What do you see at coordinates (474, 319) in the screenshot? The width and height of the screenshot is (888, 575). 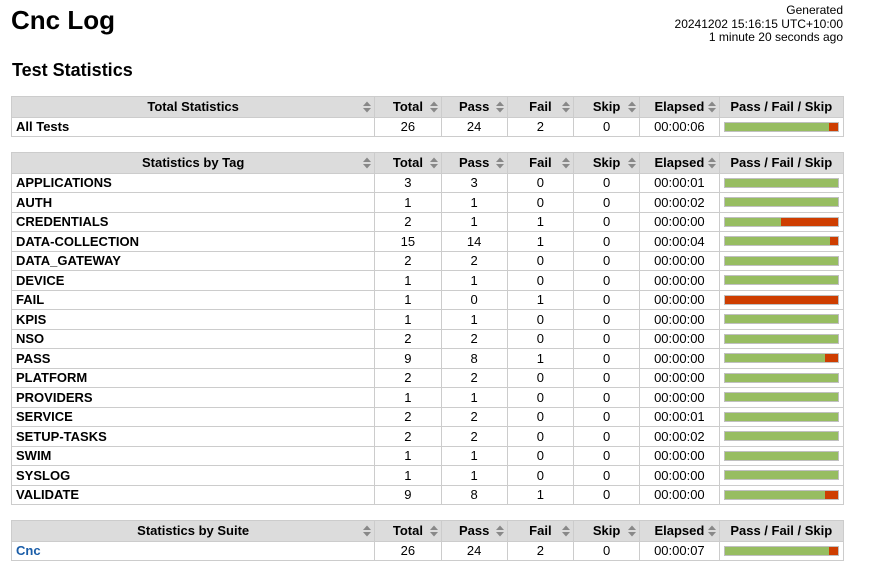 I see `stat-pass: 1` at bounding box center [474, 319].